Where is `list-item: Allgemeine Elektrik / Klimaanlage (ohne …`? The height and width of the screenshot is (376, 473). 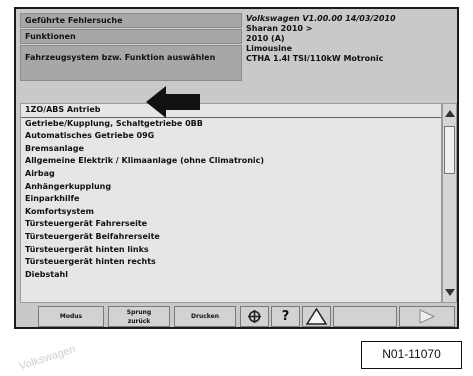
list-item: Allgemeine Elektrik / Klimaanlage (ohne … is located at coordinates (231, 161).